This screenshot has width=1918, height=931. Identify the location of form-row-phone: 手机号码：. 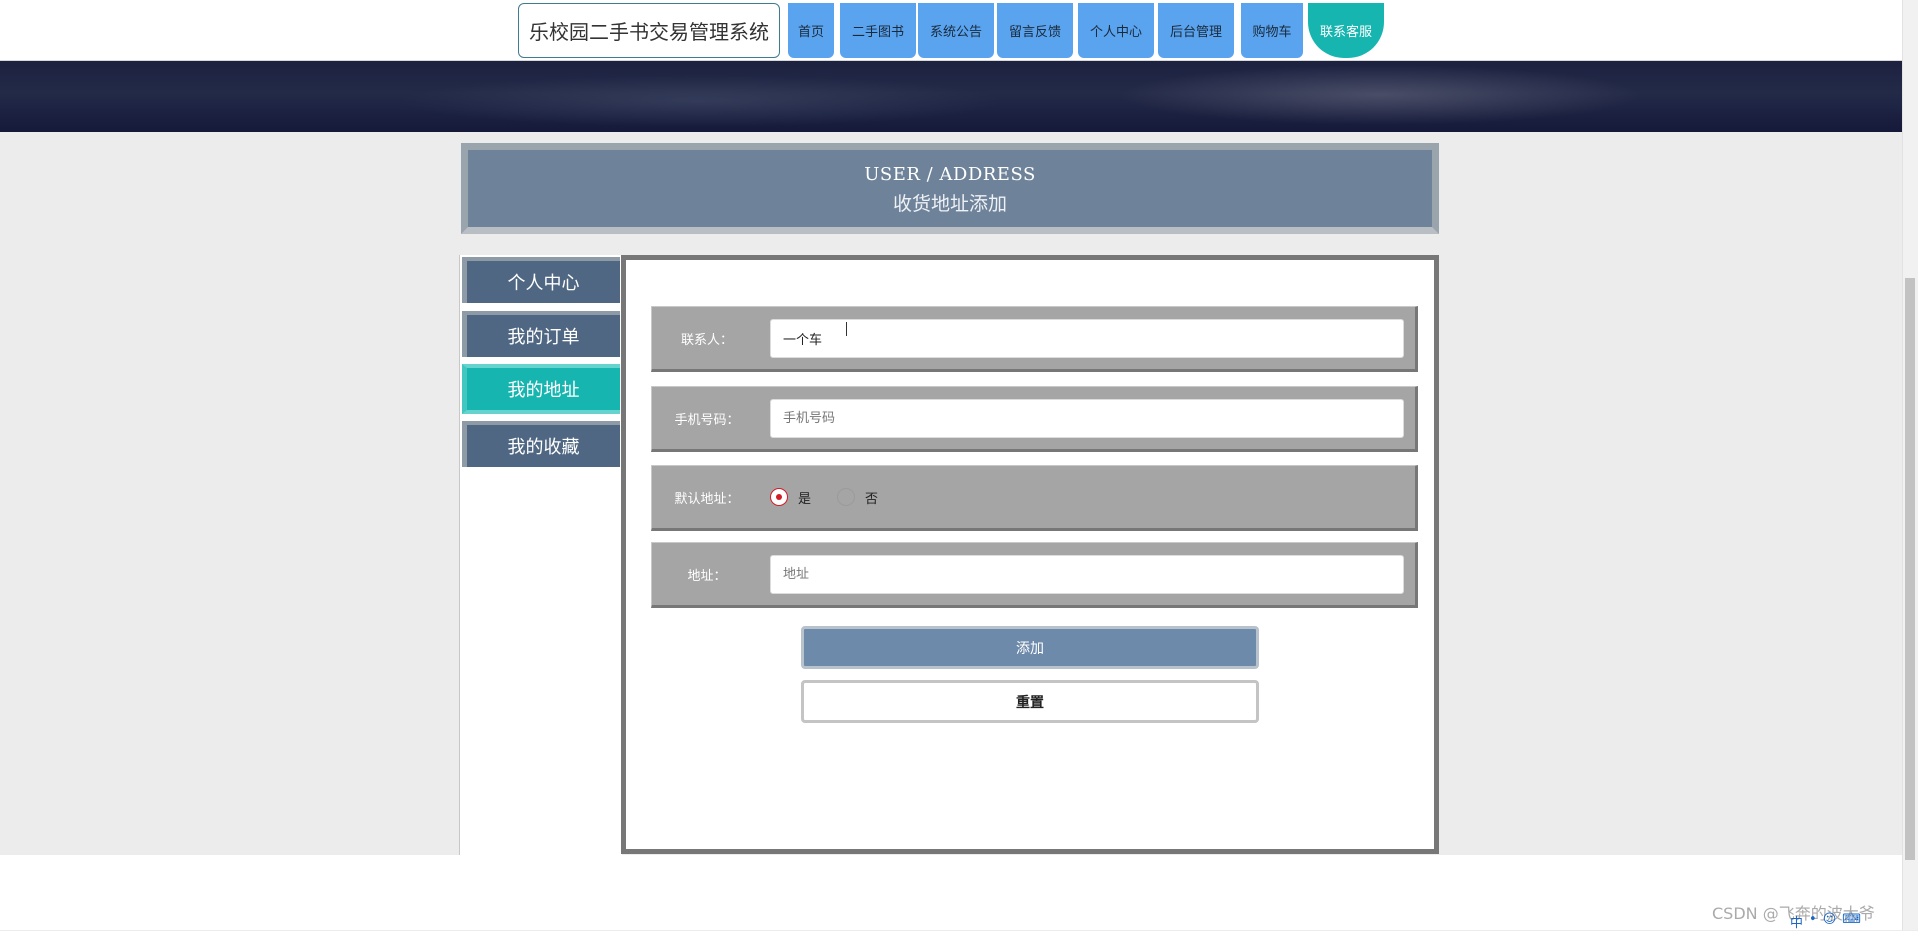
(1034, 419).